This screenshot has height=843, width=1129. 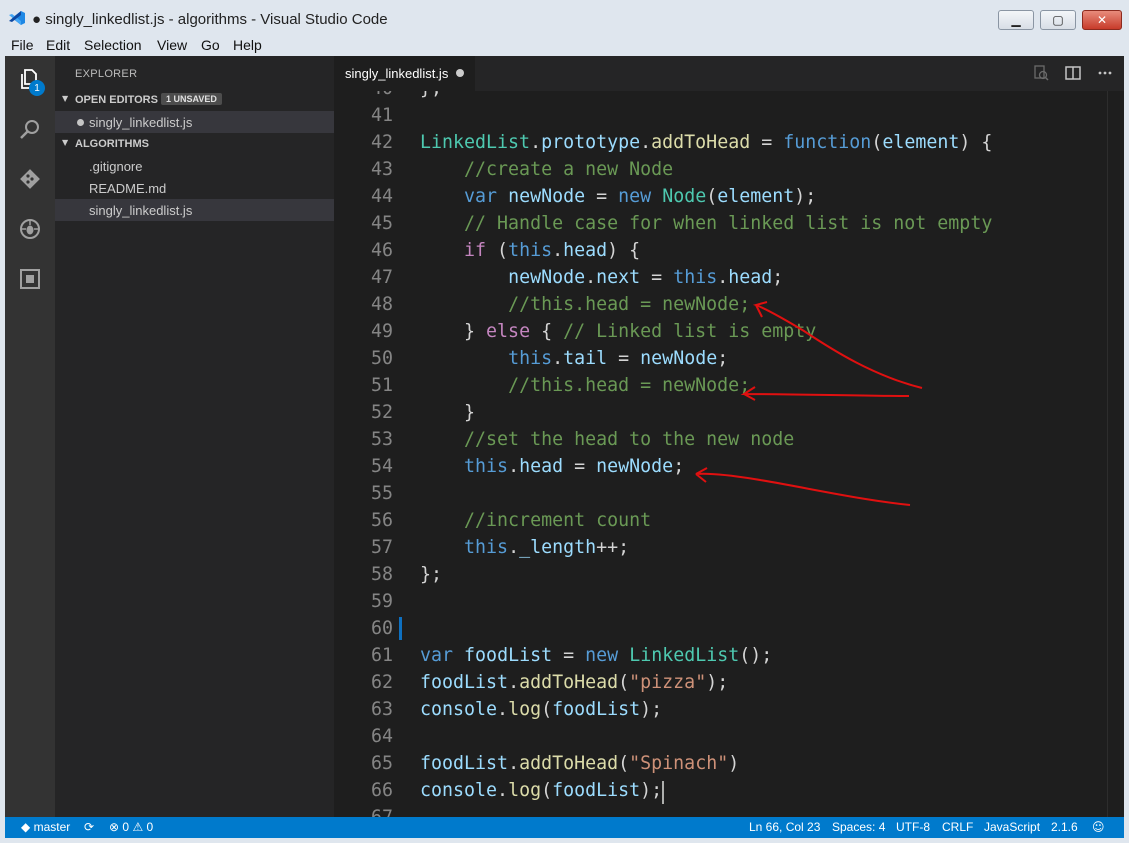 What do you see at coordinates (729, 250) in the screenshot?
I see `code-line: 46 if (this.head) {` at bounding box center [729, 250].